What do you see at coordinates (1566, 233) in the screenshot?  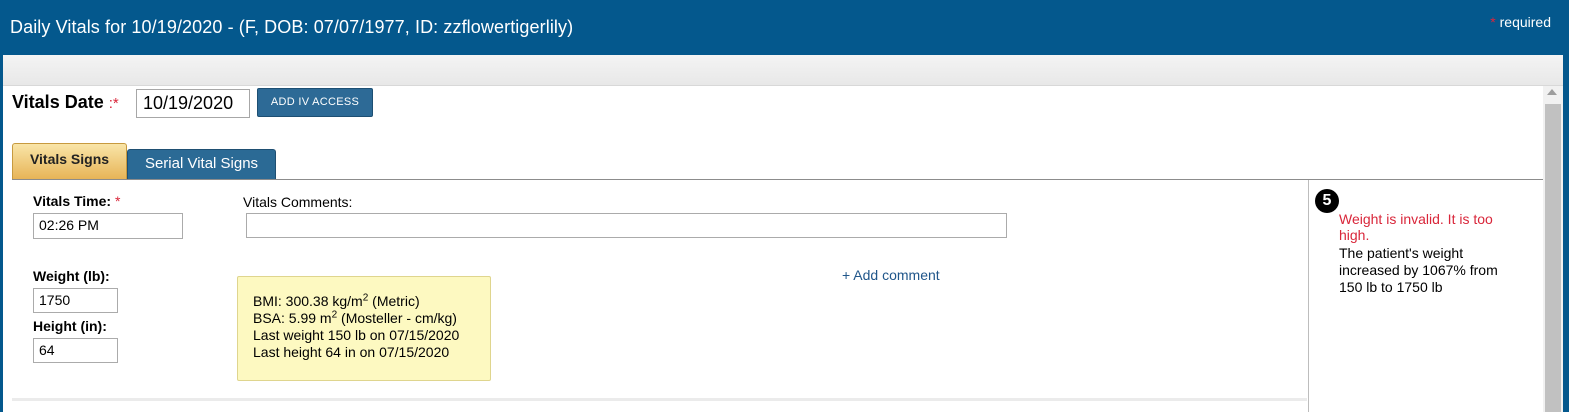 I see `window-right-border` at bounding box center [1566, 233].